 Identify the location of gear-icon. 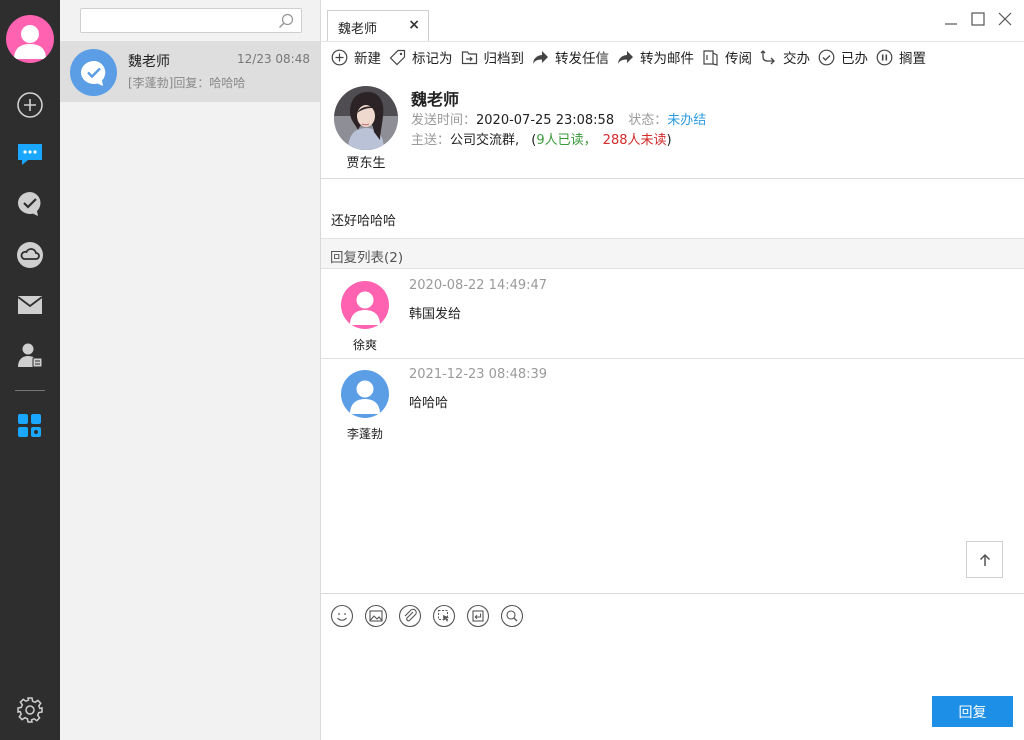
(30, 710).